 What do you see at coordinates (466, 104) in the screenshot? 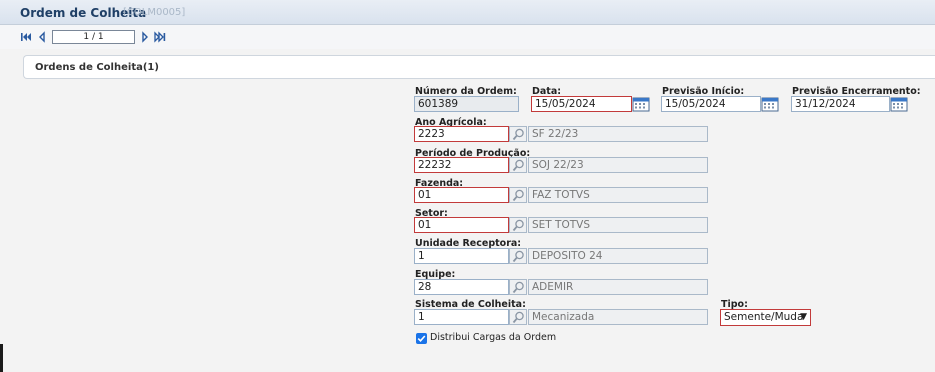
I see `numero-ordem-field: 601389` at bounding box center [466, 104].